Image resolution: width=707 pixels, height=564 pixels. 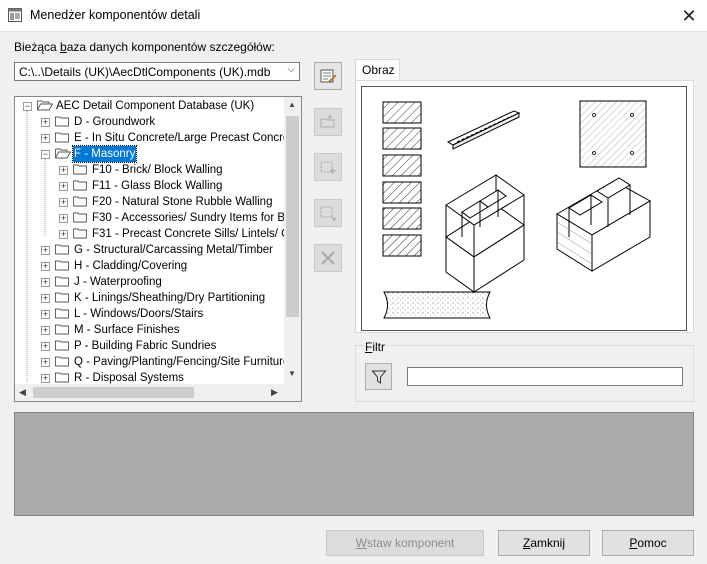 I want to click on close-window-button: ✕, so click(x=689, y=16).